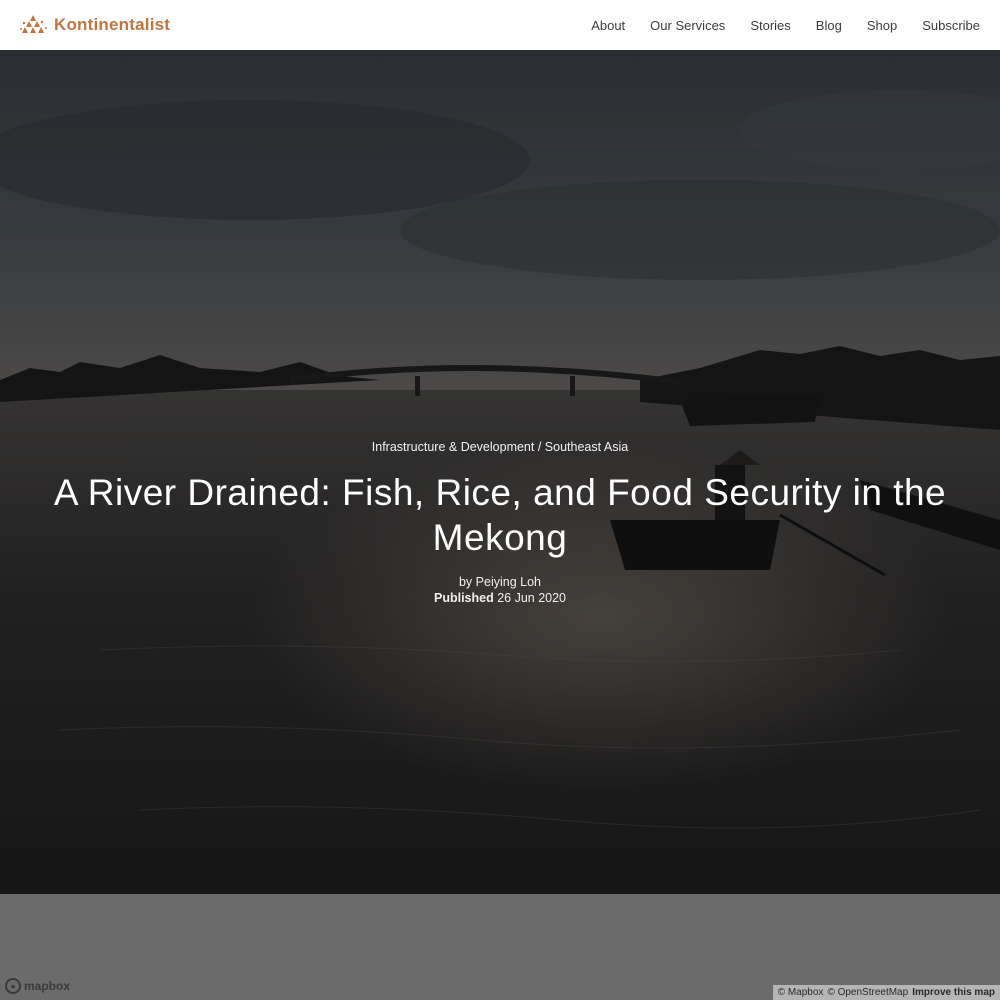  I want to click on nav-stories: Stories, so click(770, 25).